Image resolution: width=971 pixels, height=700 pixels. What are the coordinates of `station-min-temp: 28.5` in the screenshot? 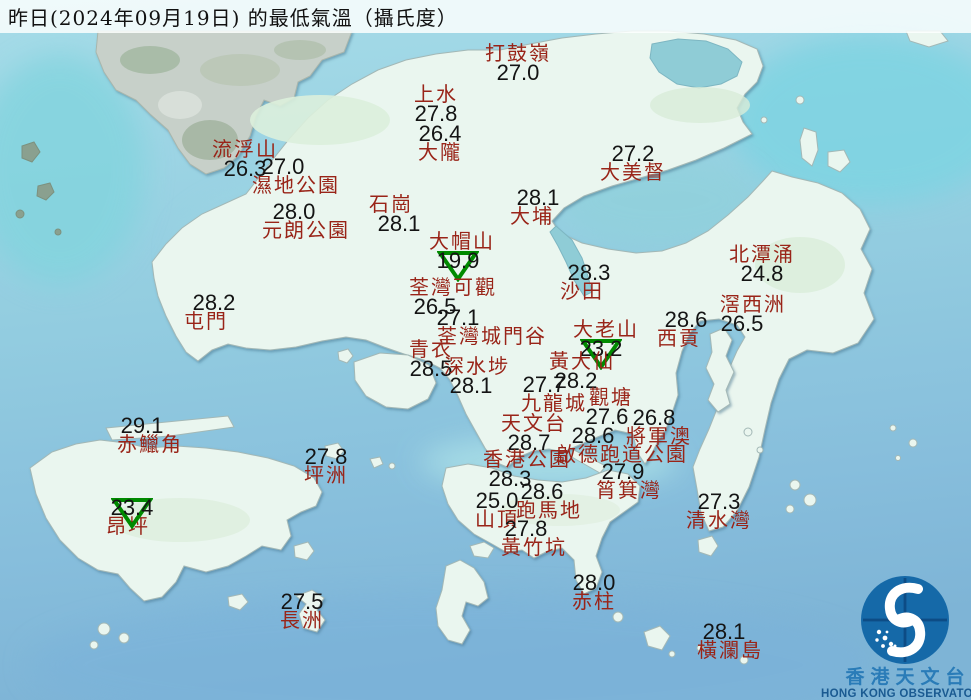 It's located at (431, 368).